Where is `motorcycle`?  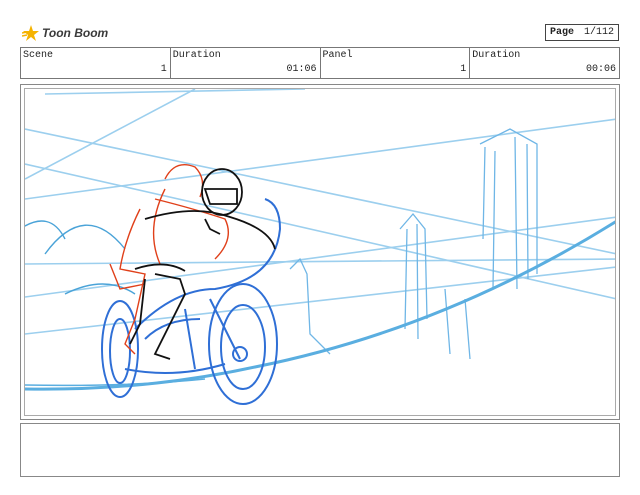
motorcycle is located at coordinates (191, 301).